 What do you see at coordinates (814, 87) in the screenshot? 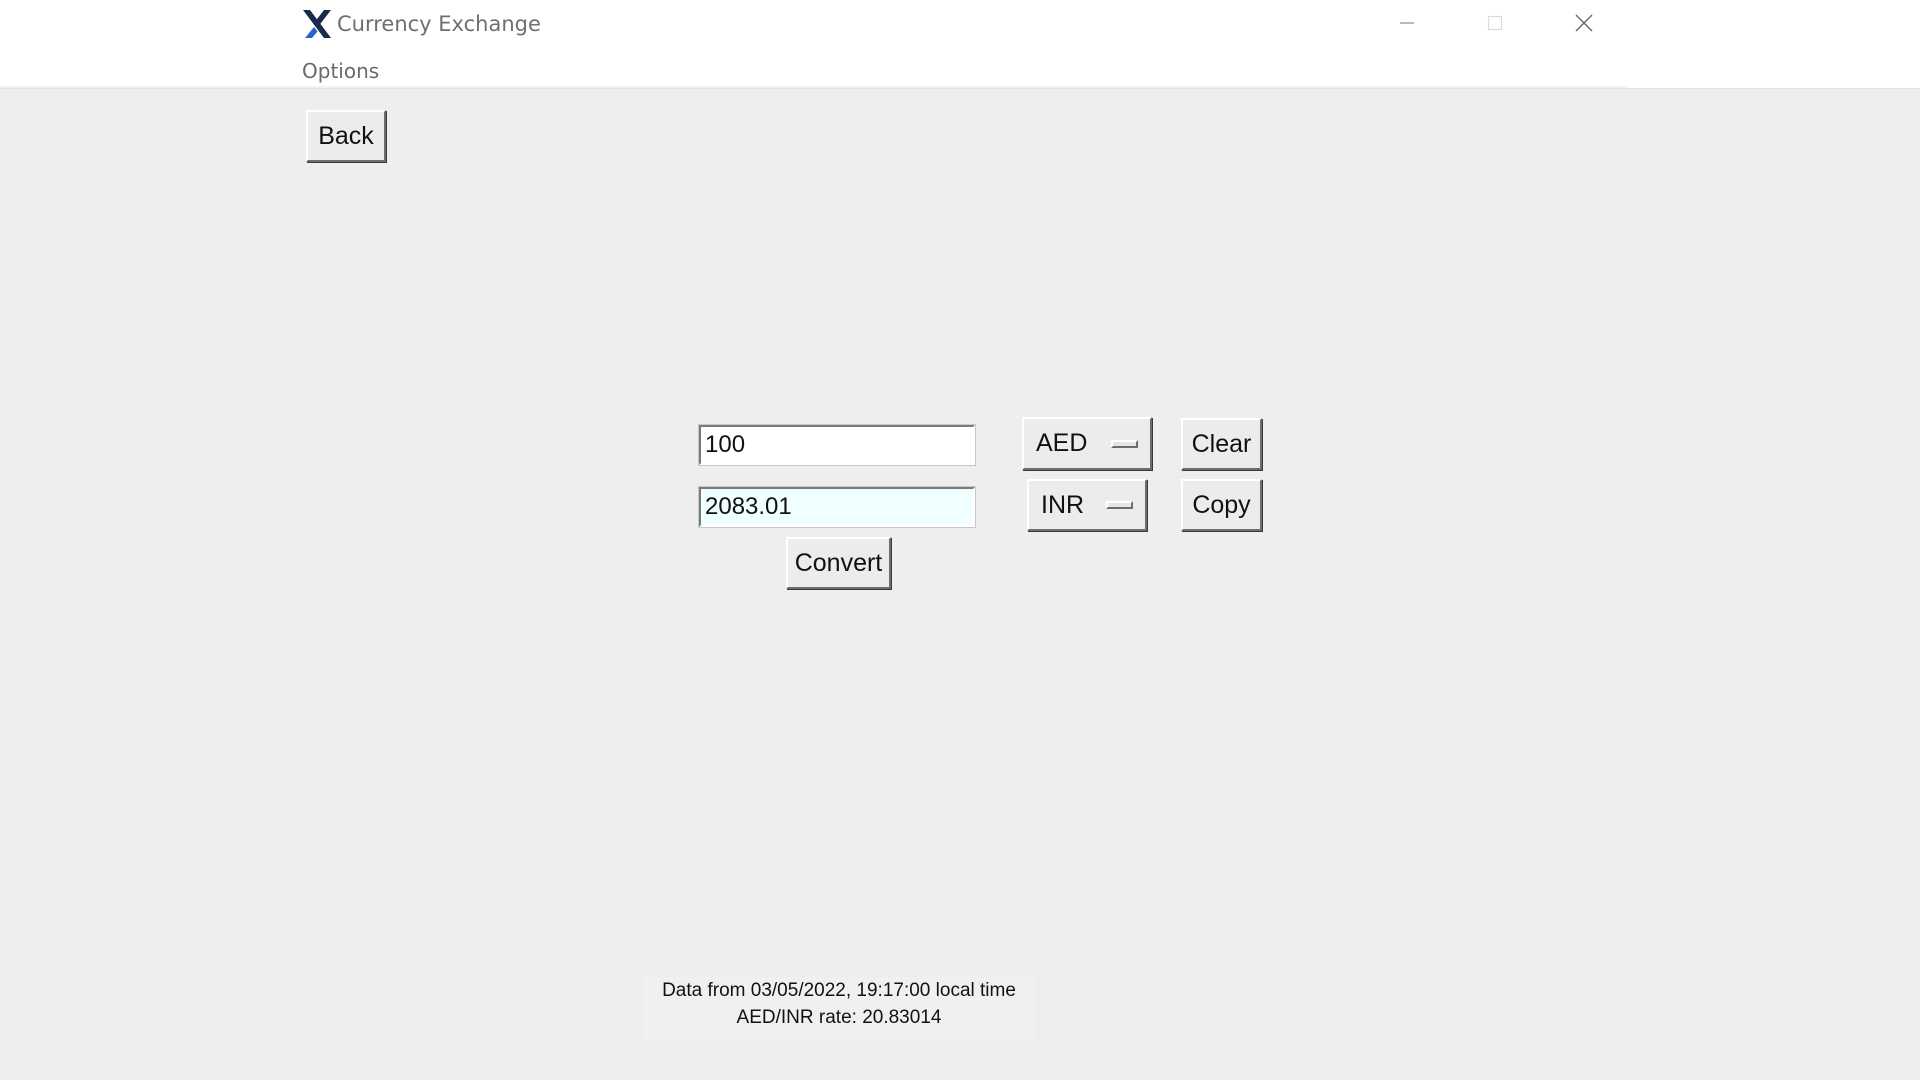
I see `menu-divider` at bounding box center [814, 87].